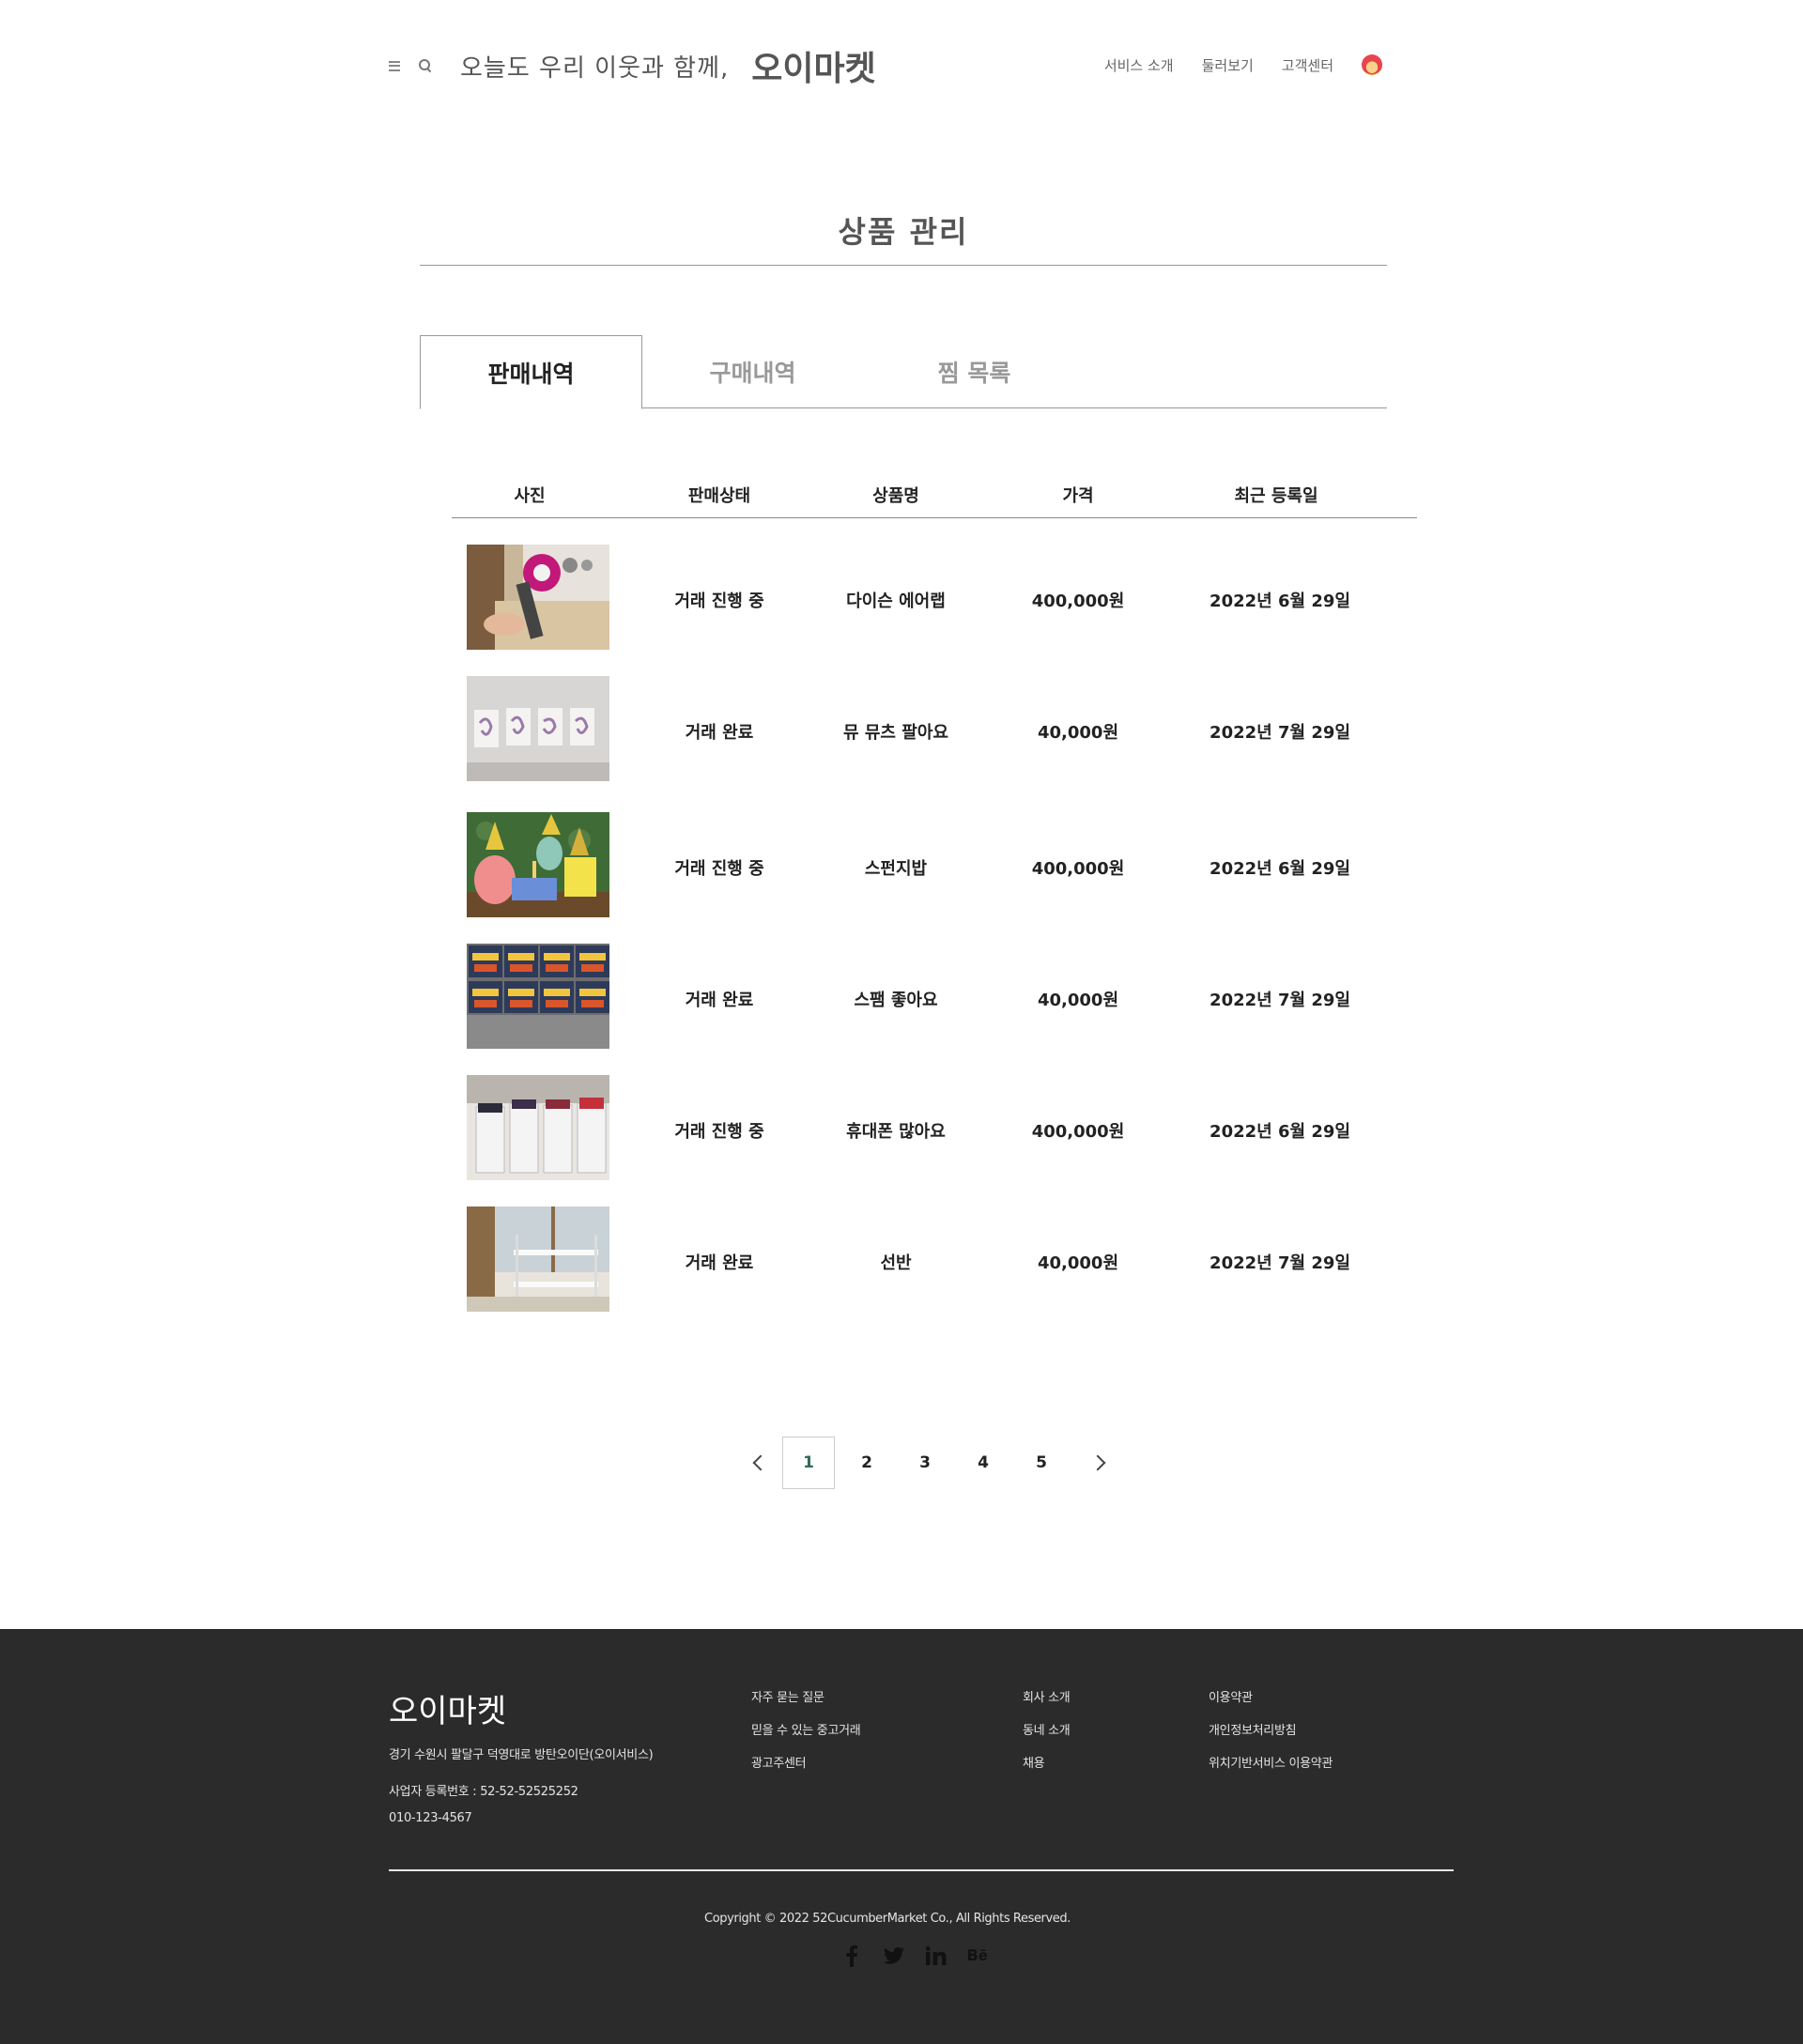  What do you see at coordinates (921, 1870) in the screenshot?
I see `footer-divider` at bounding box center [921, 1870].